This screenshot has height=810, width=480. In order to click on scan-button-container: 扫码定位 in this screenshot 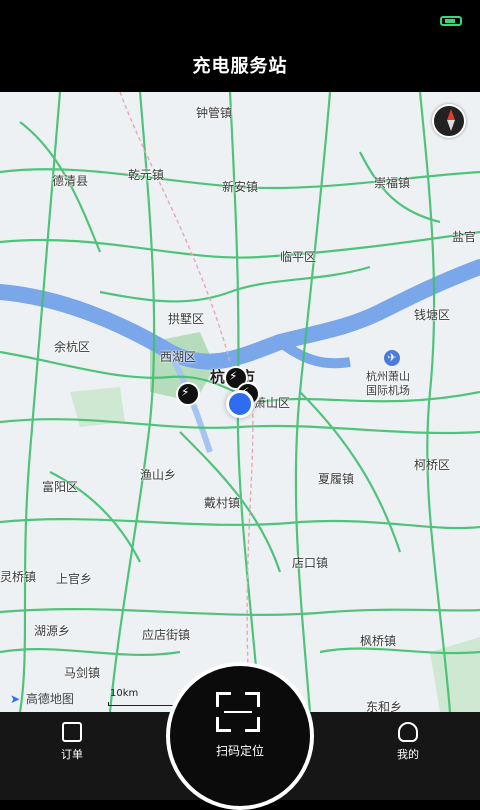, I will do `click(240, 736)`.